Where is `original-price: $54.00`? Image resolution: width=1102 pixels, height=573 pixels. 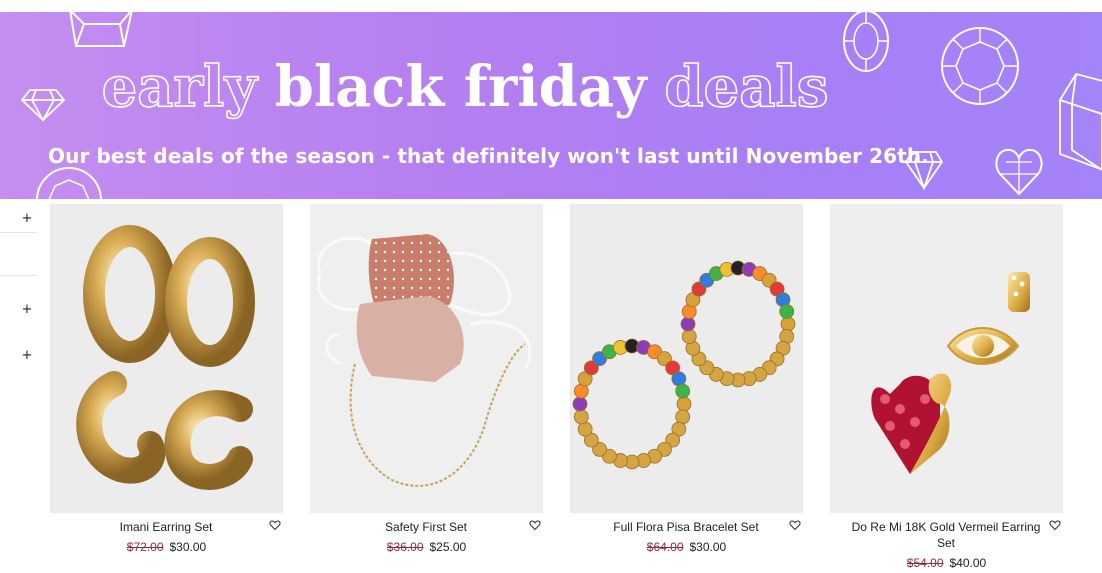 original-price: $54.00 is located at coordinates (925, 563).